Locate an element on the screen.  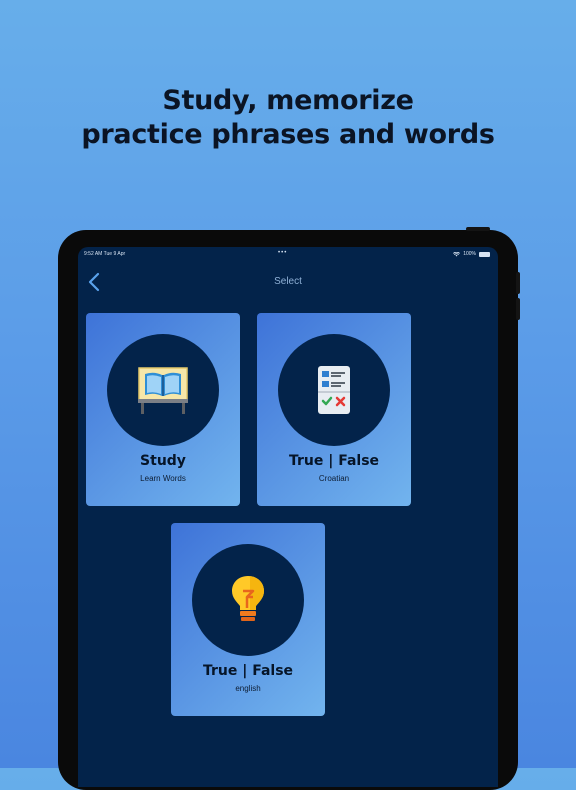
card-subtitle: english is located at coordinates (248, 688).